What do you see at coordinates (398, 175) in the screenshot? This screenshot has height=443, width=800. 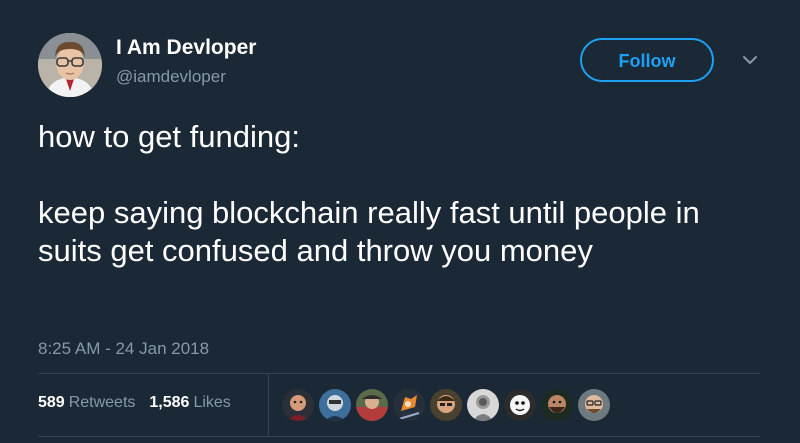 I see `tweet-text-gap` at bounding box center [398, 175].